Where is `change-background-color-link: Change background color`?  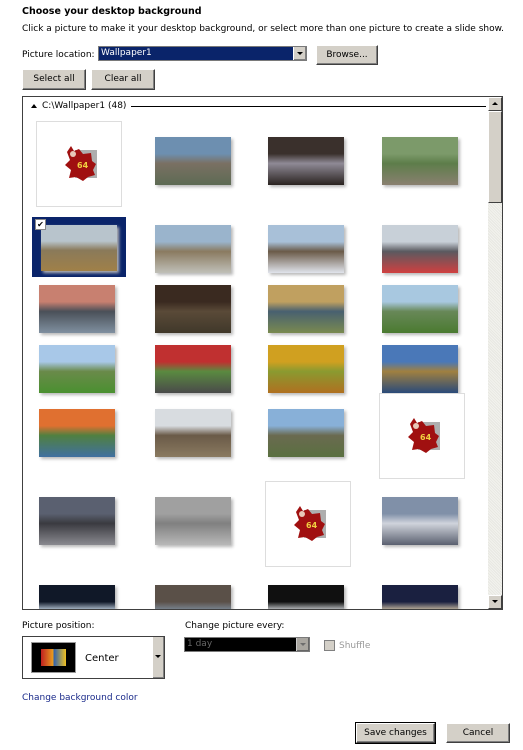 change-background-color-link: Change background color is located at coordinates (80, 698).